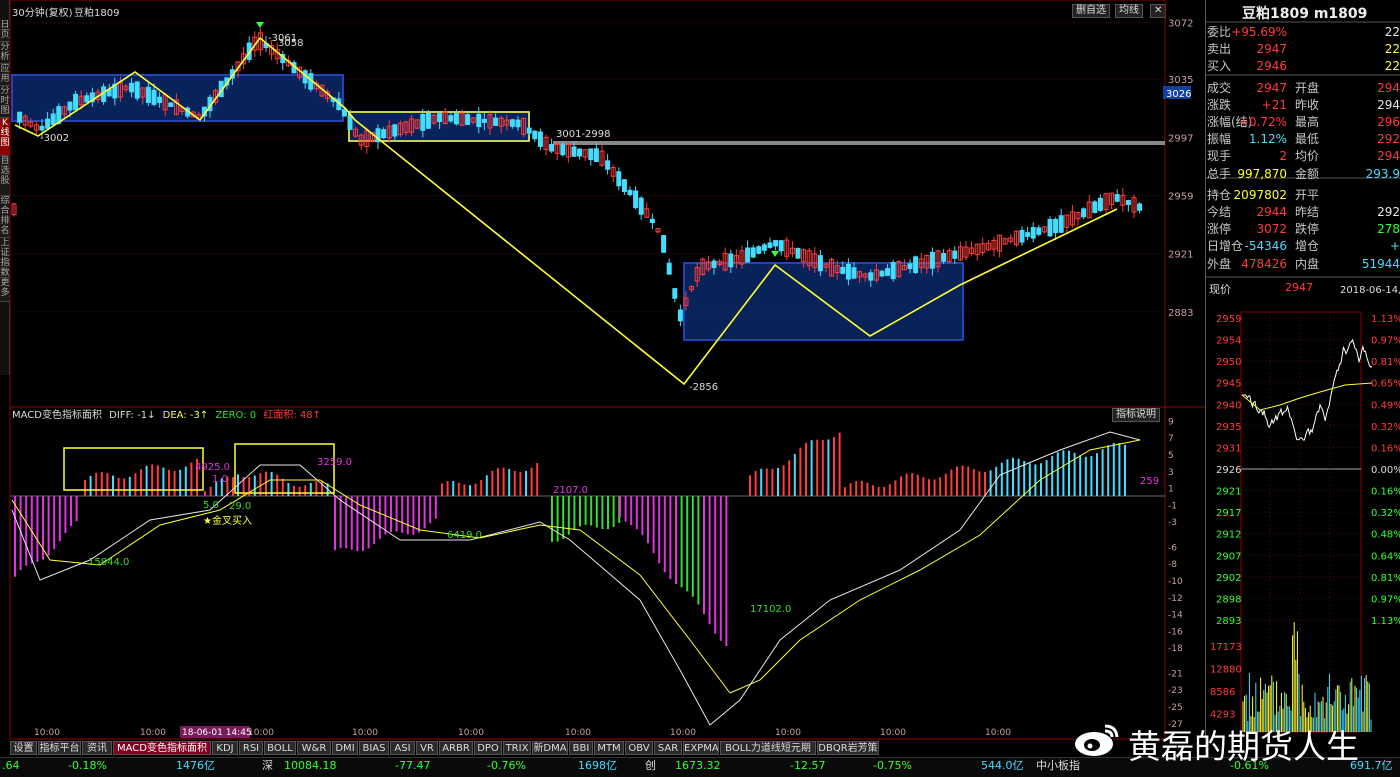 This screenshot has height=777, width=1400. I want to click on quote-value: 478426, so click(1264, 263).